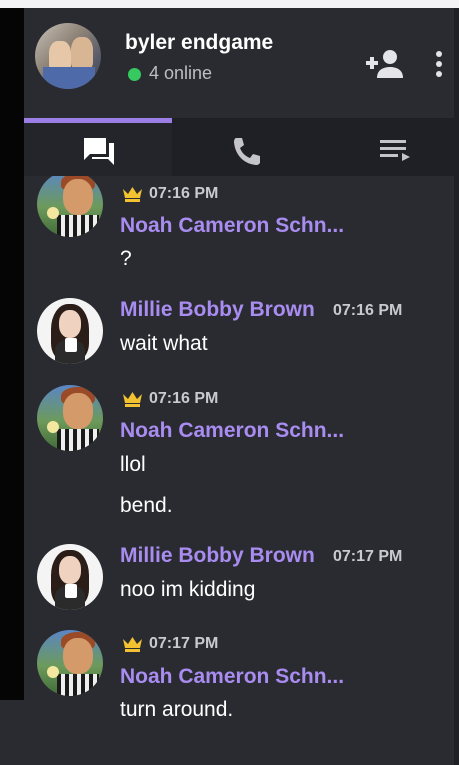 The width and height of the screenshot is (459, 765). I want to click on phone-icon, so click(247, 151).